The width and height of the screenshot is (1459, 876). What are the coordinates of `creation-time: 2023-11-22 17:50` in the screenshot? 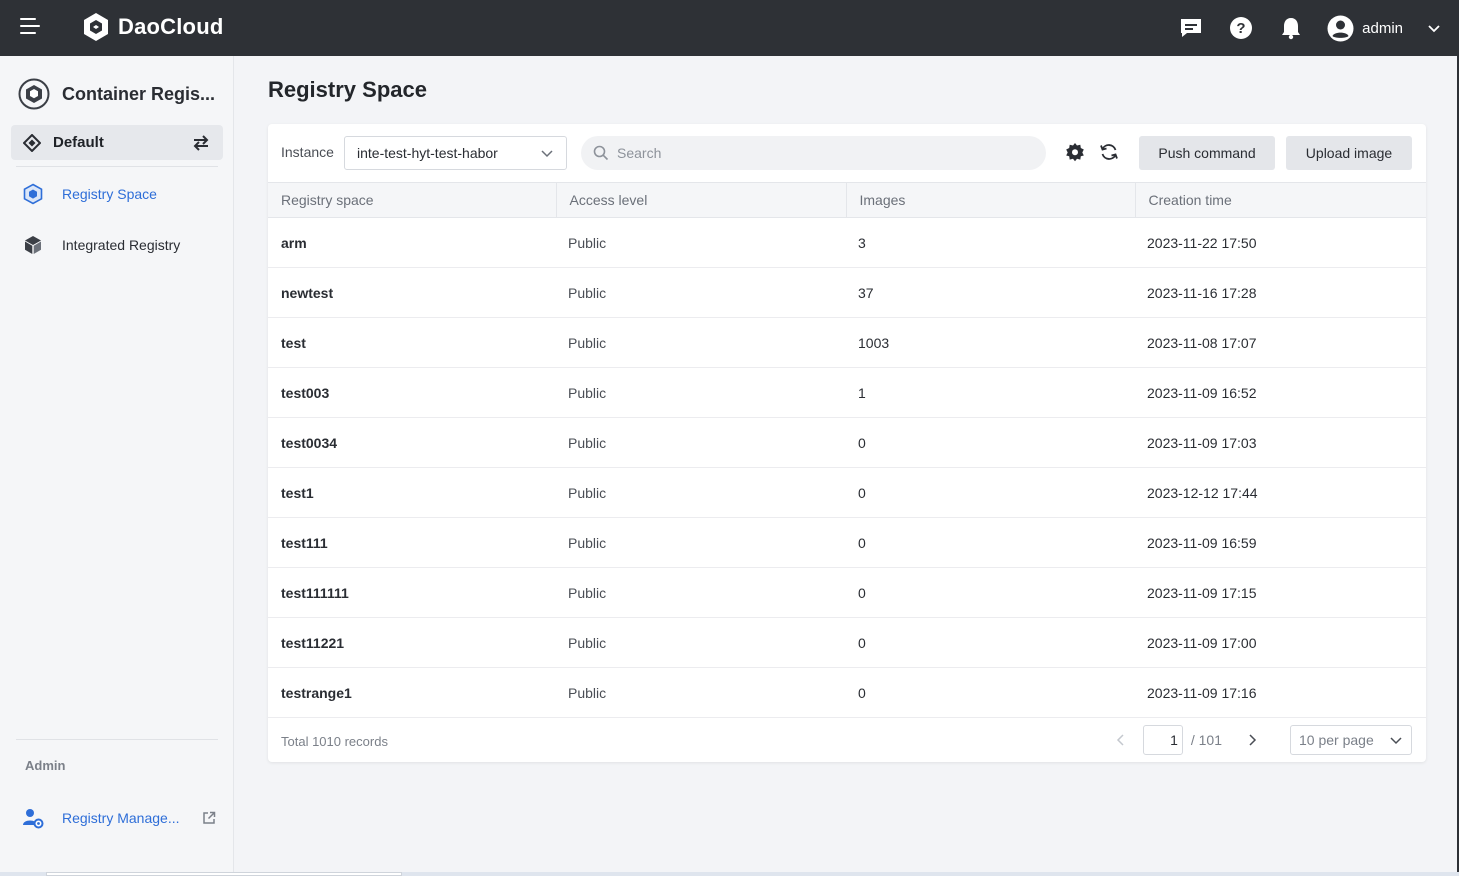 It's located at (1280, 242).